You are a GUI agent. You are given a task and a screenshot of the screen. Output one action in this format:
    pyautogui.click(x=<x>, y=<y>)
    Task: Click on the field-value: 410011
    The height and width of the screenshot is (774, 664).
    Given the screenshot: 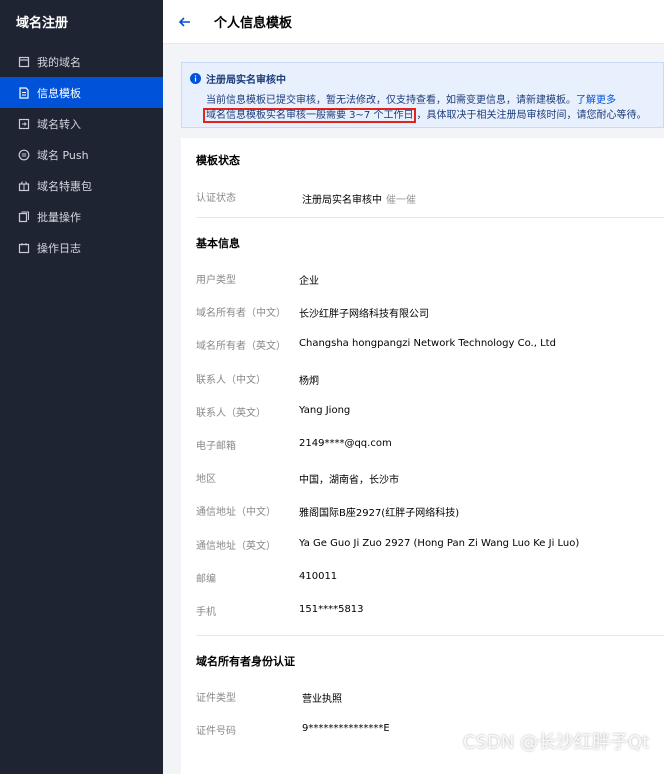 What is the action you would take?
    pyautogui.click(x=318, y=576)
    